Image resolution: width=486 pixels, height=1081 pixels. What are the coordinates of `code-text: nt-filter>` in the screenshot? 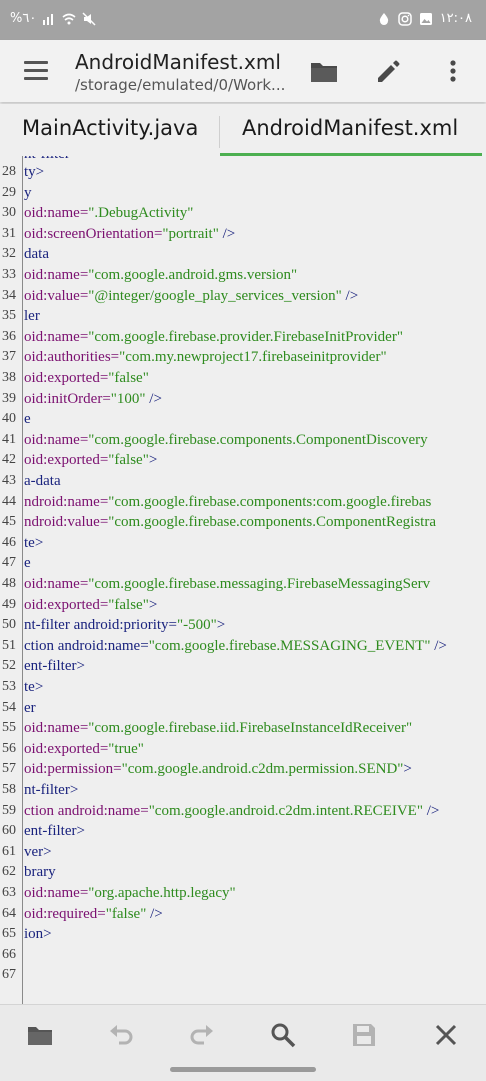 It's located at (51, 790).